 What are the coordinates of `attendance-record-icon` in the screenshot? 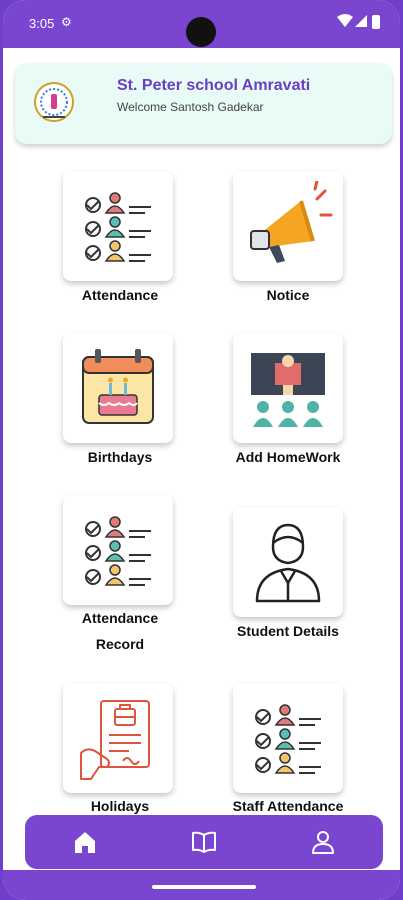 It's located at (118, 551).